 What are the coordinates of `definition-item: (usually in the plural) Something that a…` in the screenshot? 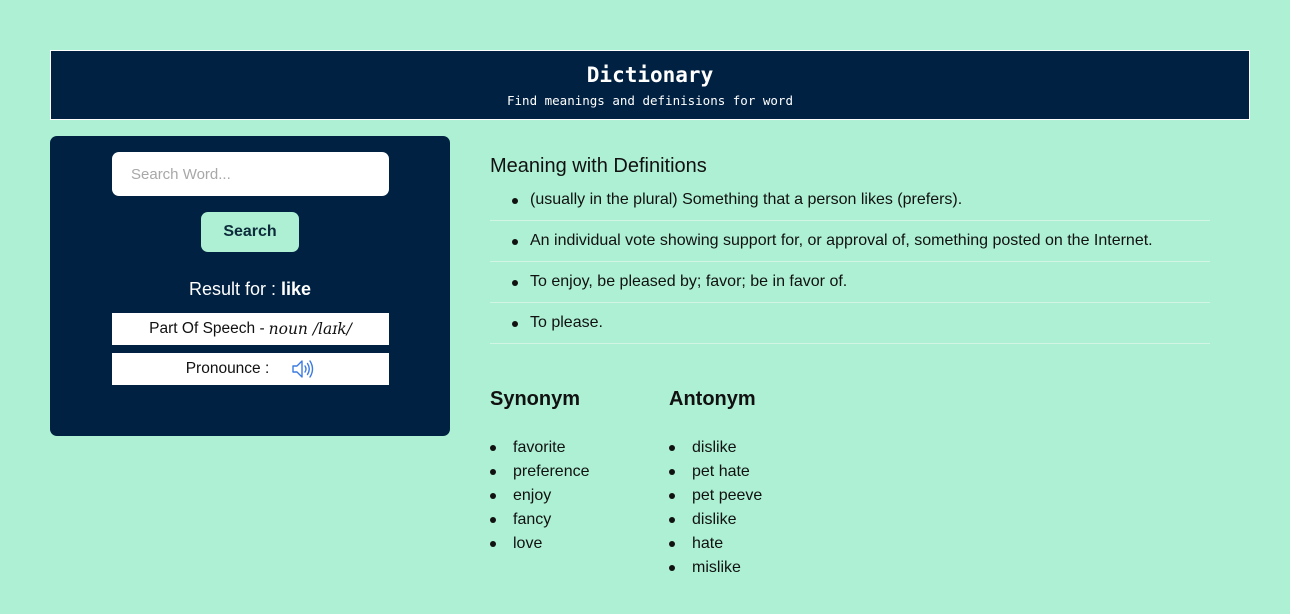 It's located at (850, 200).